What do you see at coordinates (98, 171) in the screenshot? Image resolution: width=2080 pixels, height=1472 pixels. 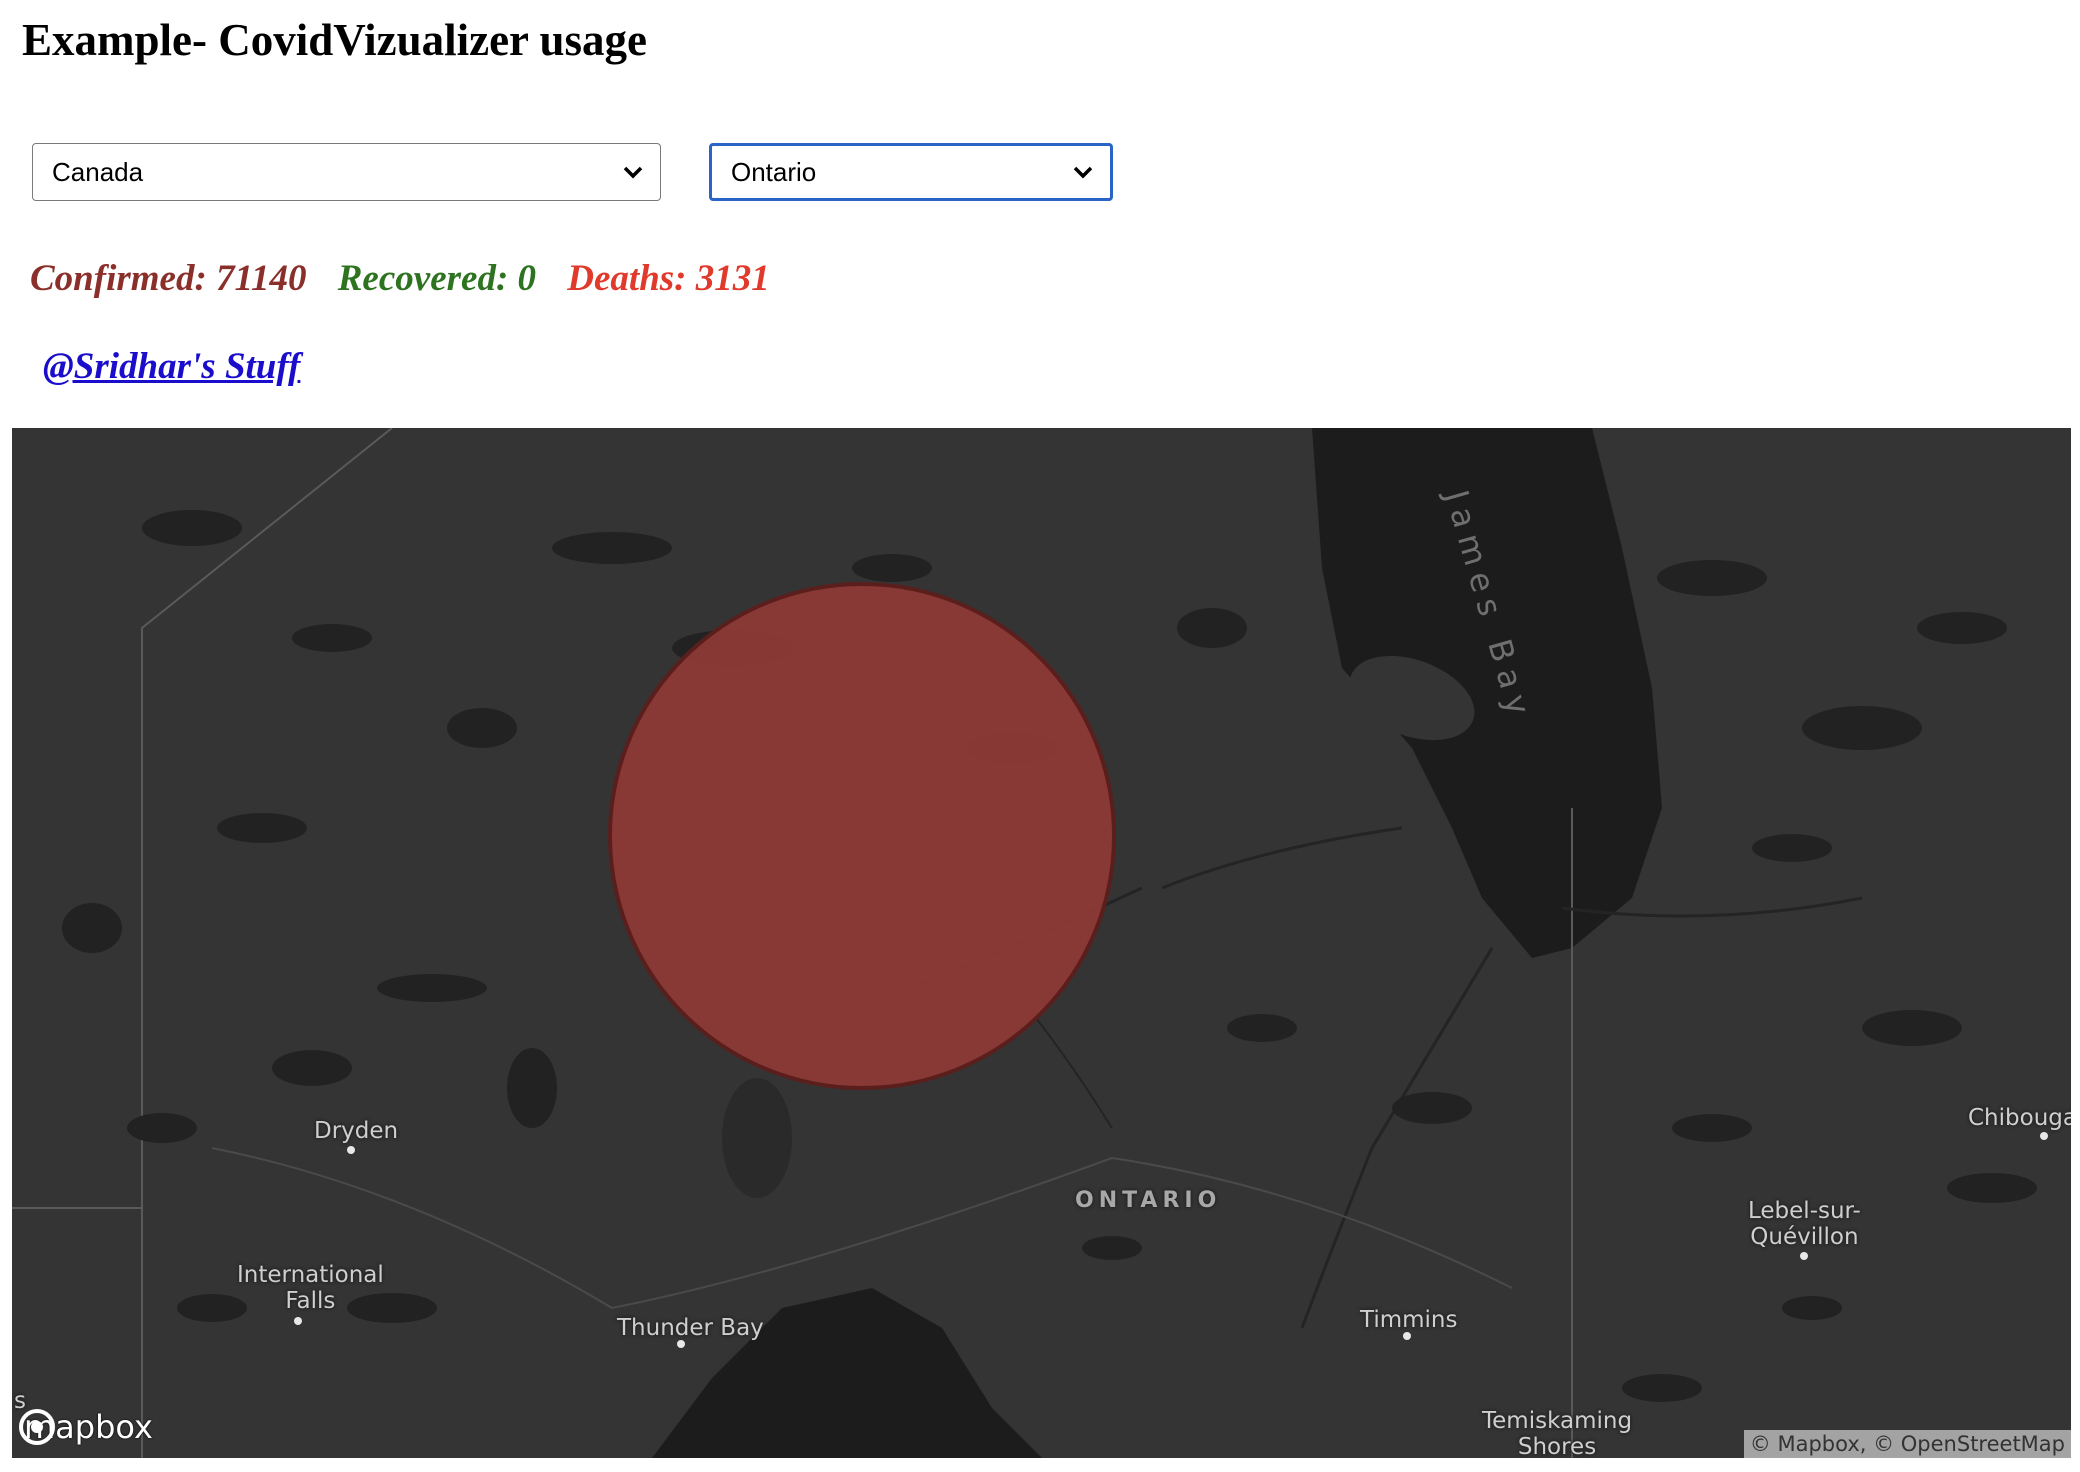 I see `country-select-value: Canada` at bounding box center [98, 171].